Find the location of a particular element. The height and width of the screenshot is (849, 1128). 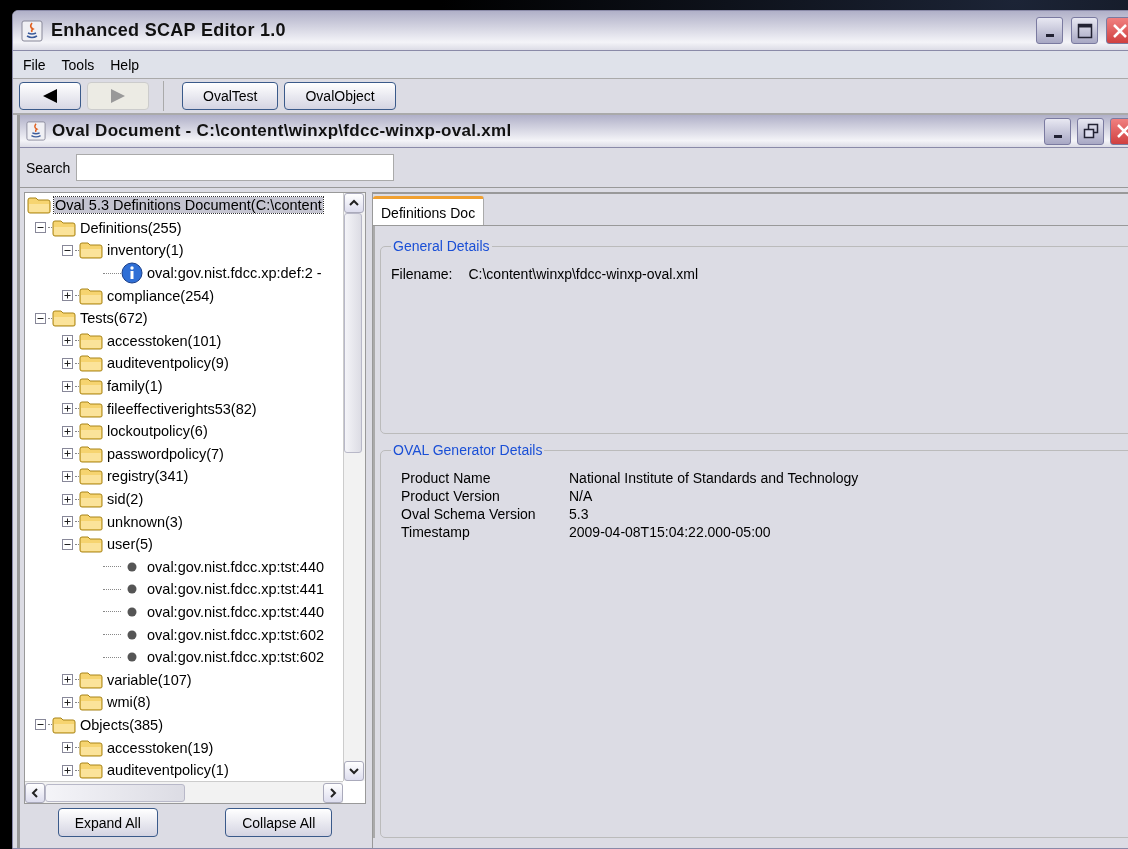

tree-button: Expand All is located at coordinates (107, 822).